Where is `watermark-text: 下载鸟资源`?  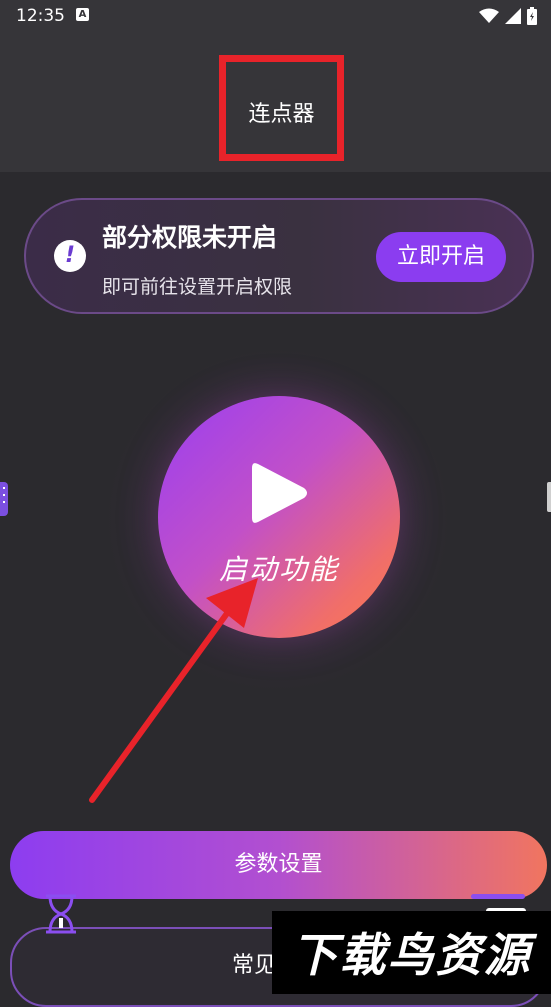
watermark-text: 下载鸟资源 is located at coordinates (411, 955).